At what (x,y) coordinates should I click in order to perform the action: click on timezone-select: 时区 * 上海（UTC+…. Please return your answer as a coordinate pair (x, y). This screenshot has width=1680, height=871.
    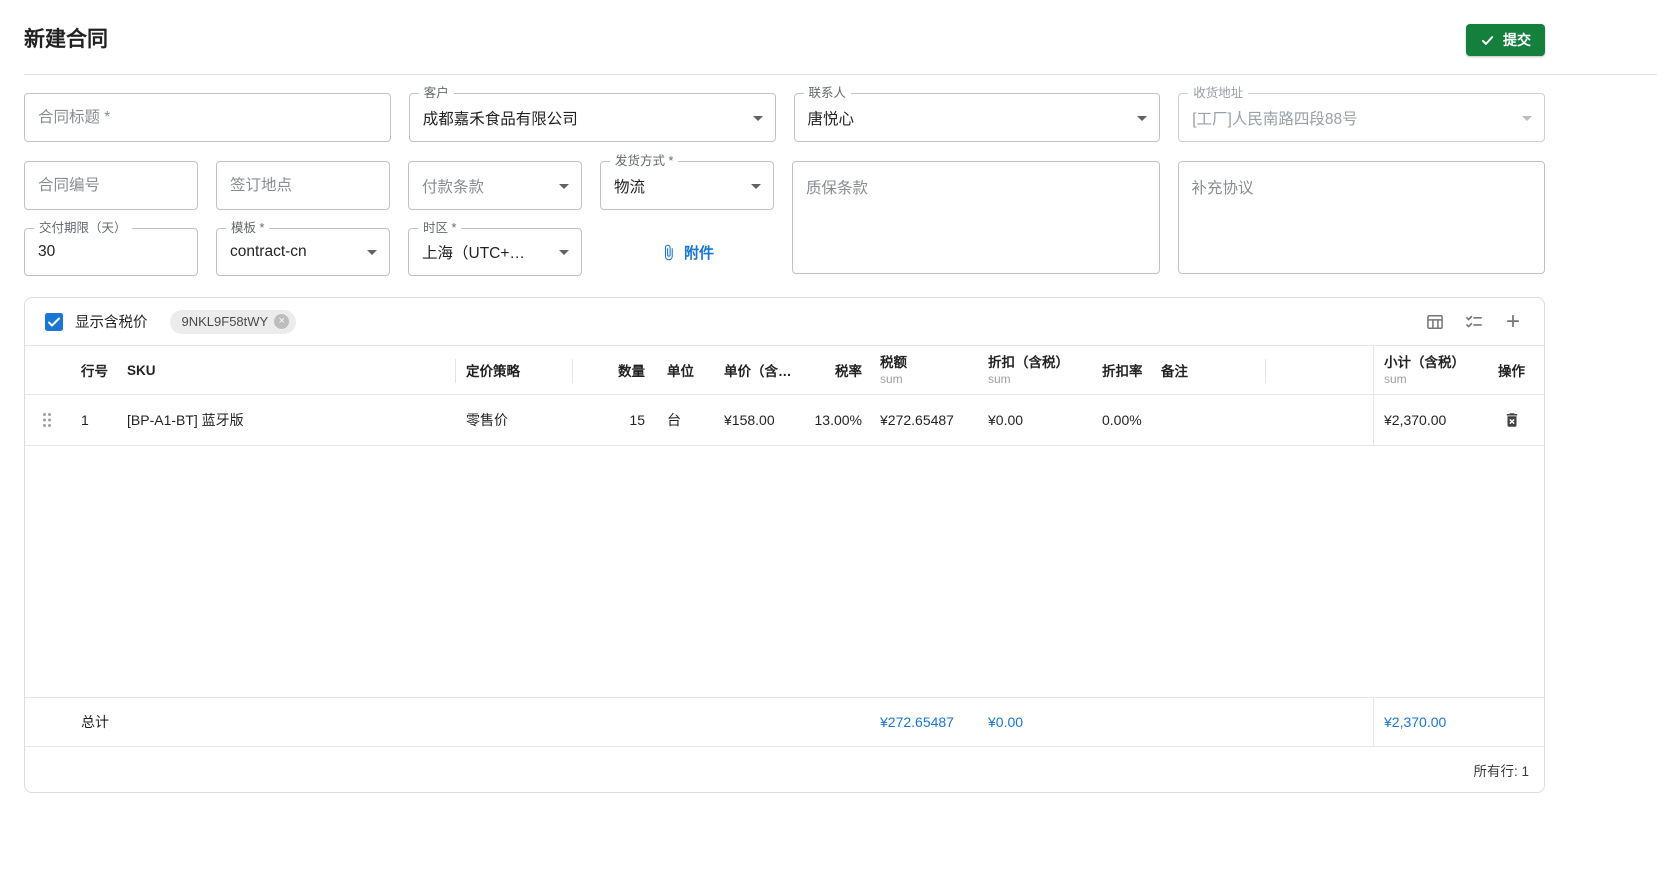
    Looking at the image, I should click on (495, 248).